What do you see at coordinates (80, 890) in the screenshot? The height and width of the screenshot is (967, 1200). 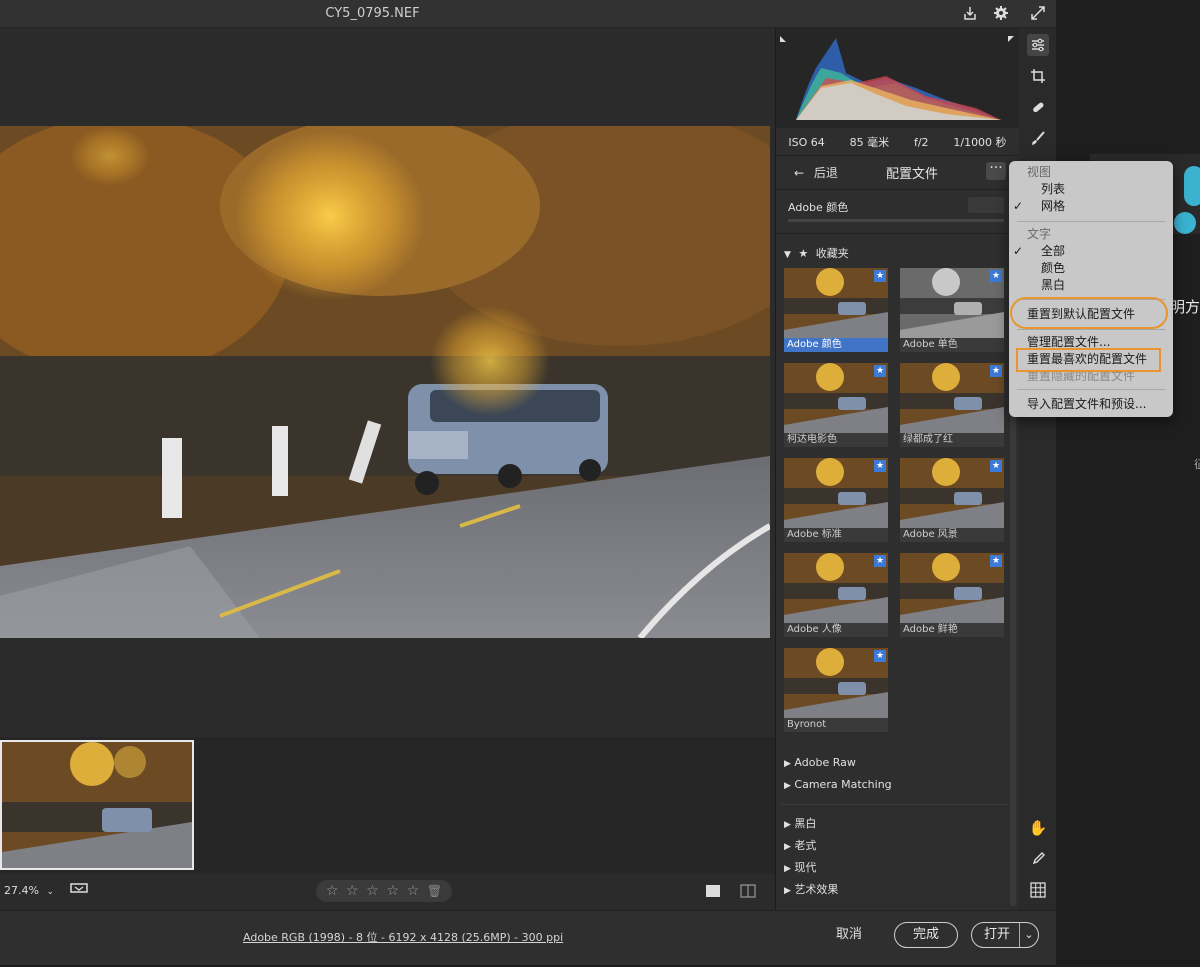 I see `sort-filter-icon` at bounding box center [80, 890].